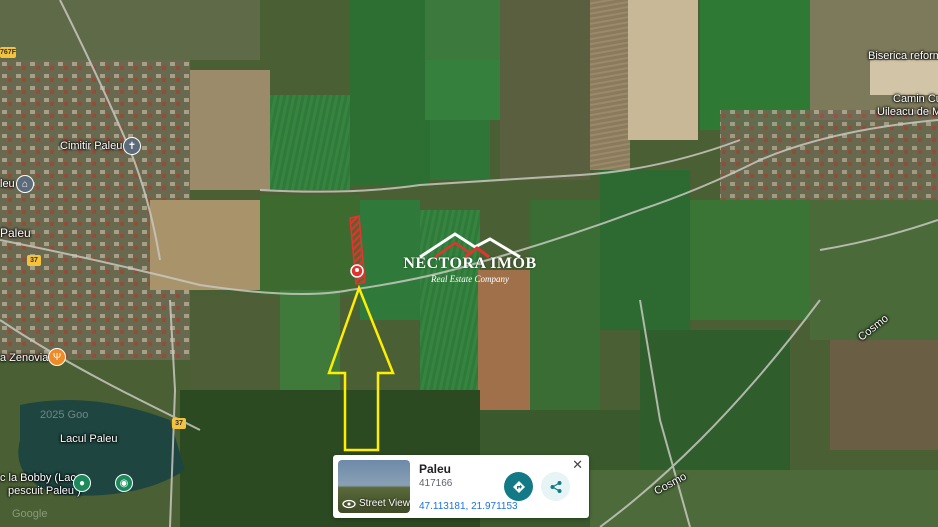 This screenshot has width=938, height=527. Describe the element at coordinates (38, 478) in the screenshot. I see `label-bobby-1: c la Bobby (Lac` at that location.